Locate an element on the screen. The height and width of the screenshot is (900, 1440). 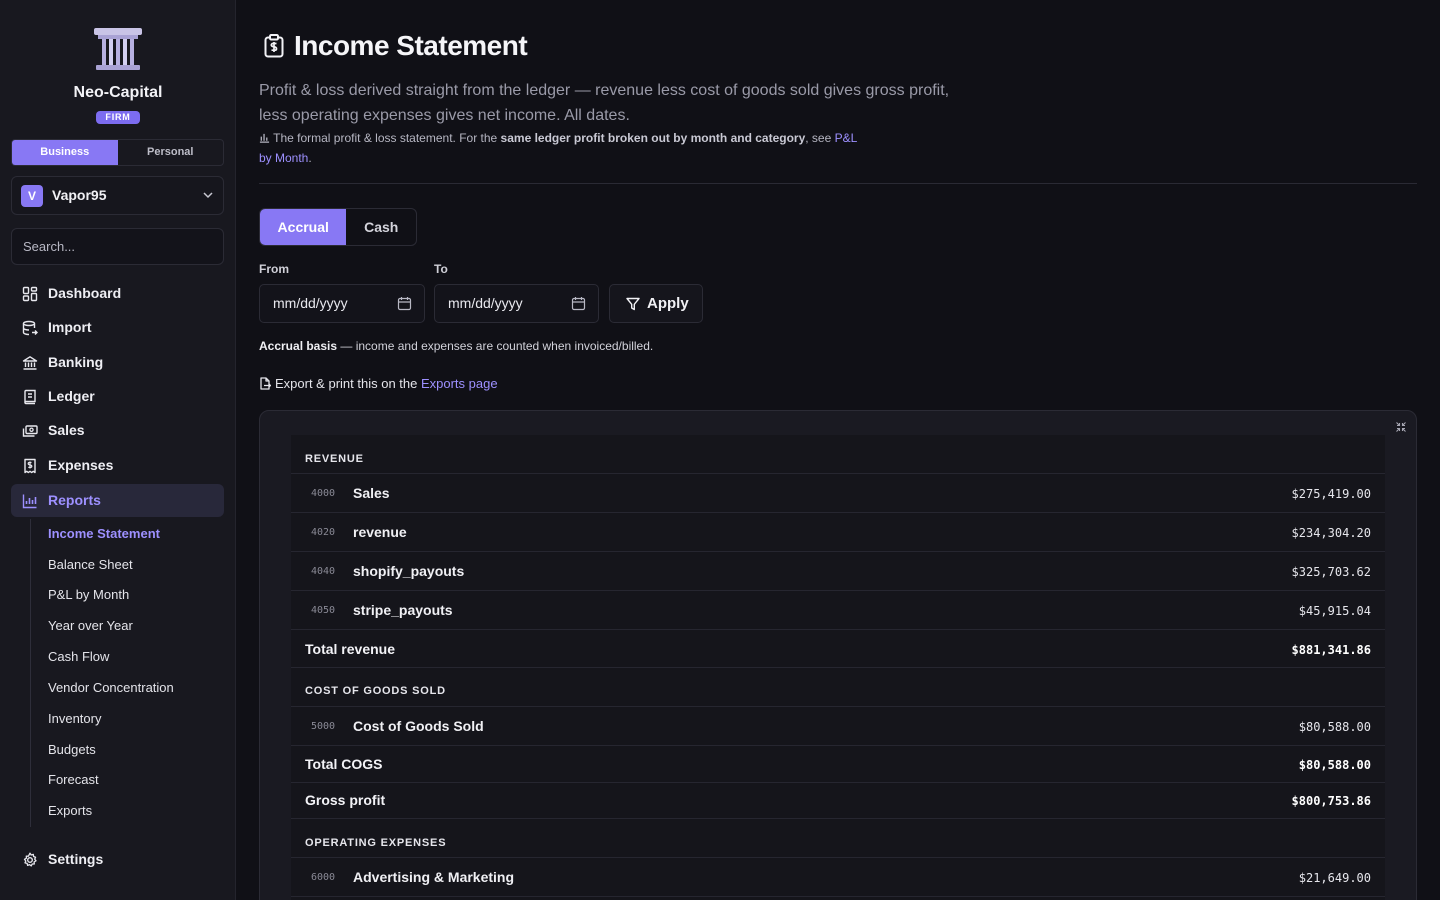
database-import-icon is located at coordinates (30, 328).